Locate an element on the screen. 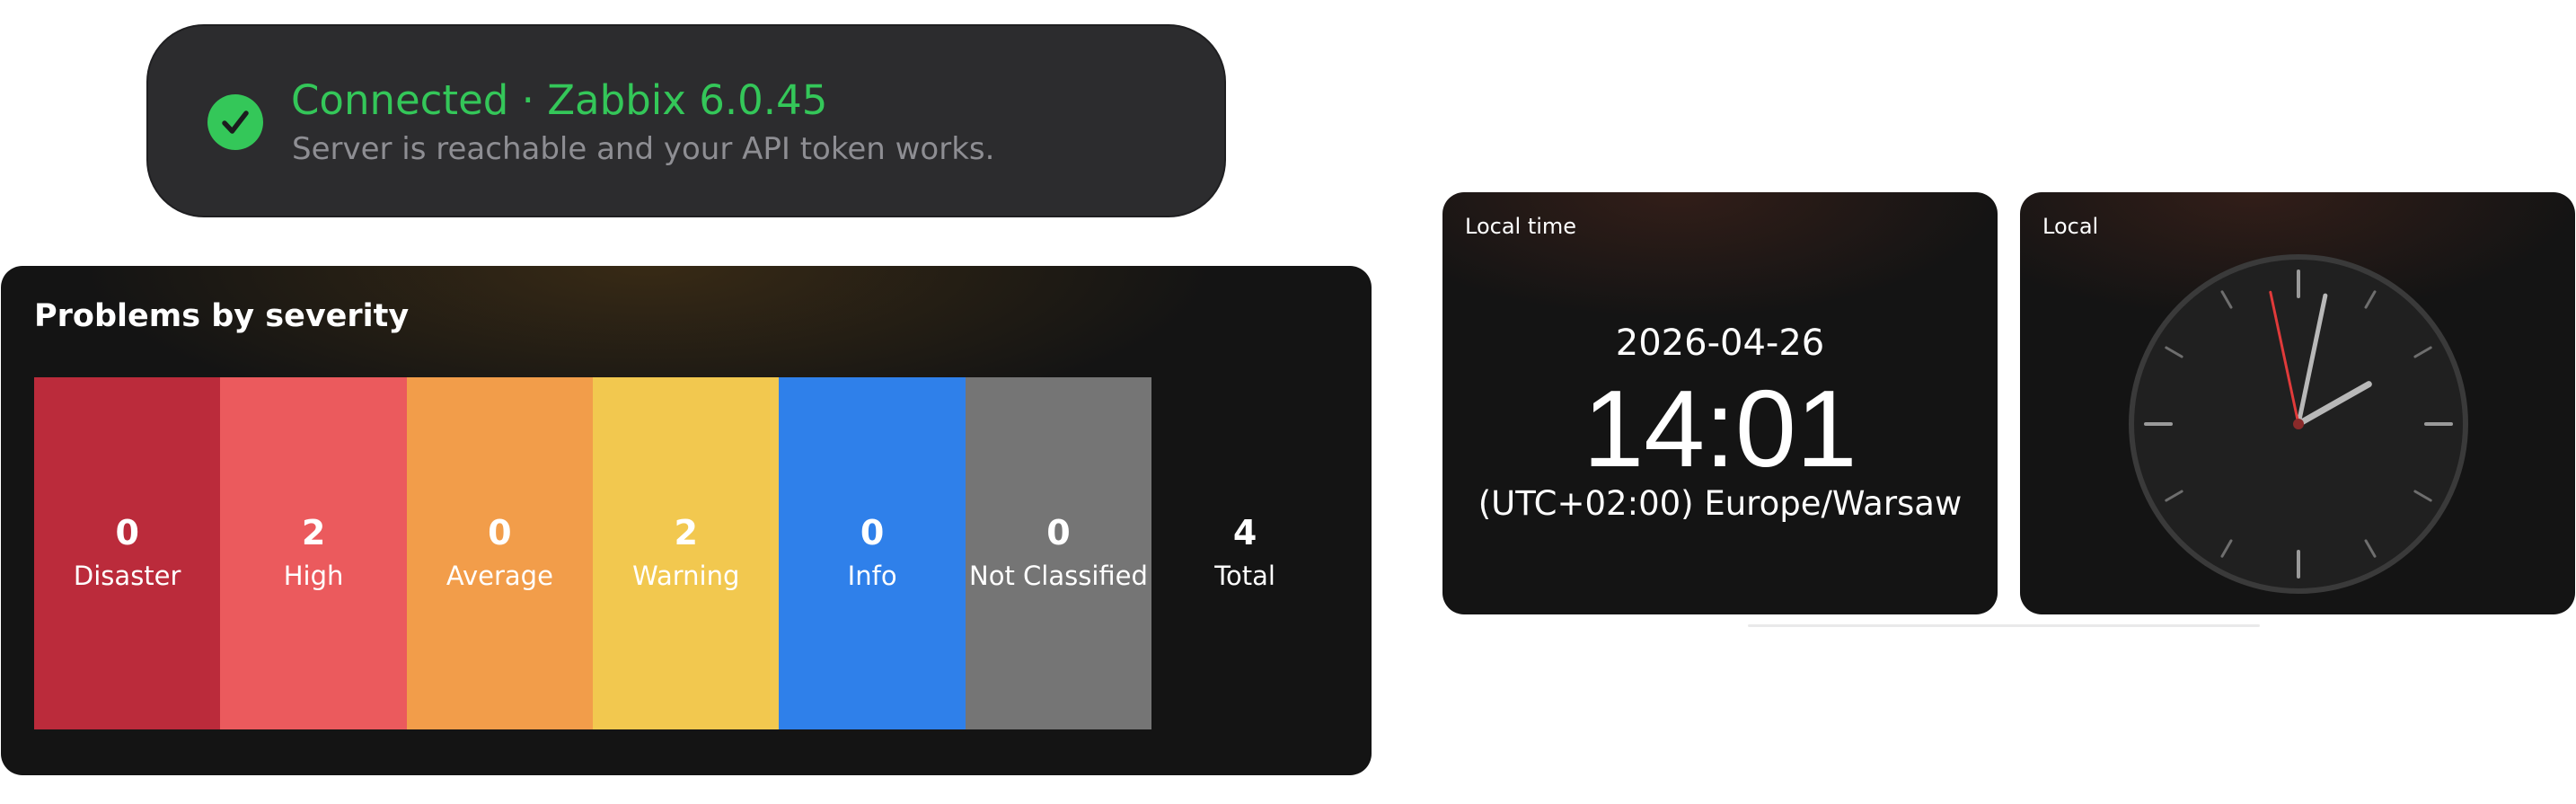 This screenshot has height=804, width=2576. severity-label: Info is located at coordinates (872, 576).